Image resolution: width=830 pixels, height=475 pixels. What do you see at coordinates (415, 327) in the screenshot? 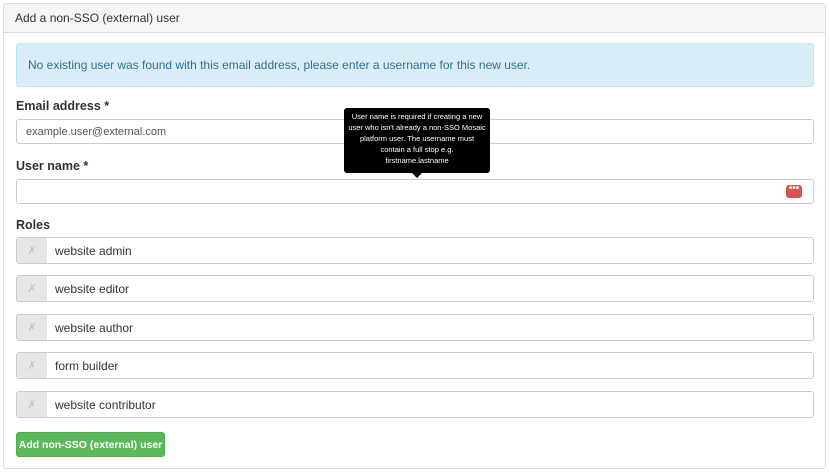
I see `role-item-website-author: ✗ website author` at bounding box center [415, 327].